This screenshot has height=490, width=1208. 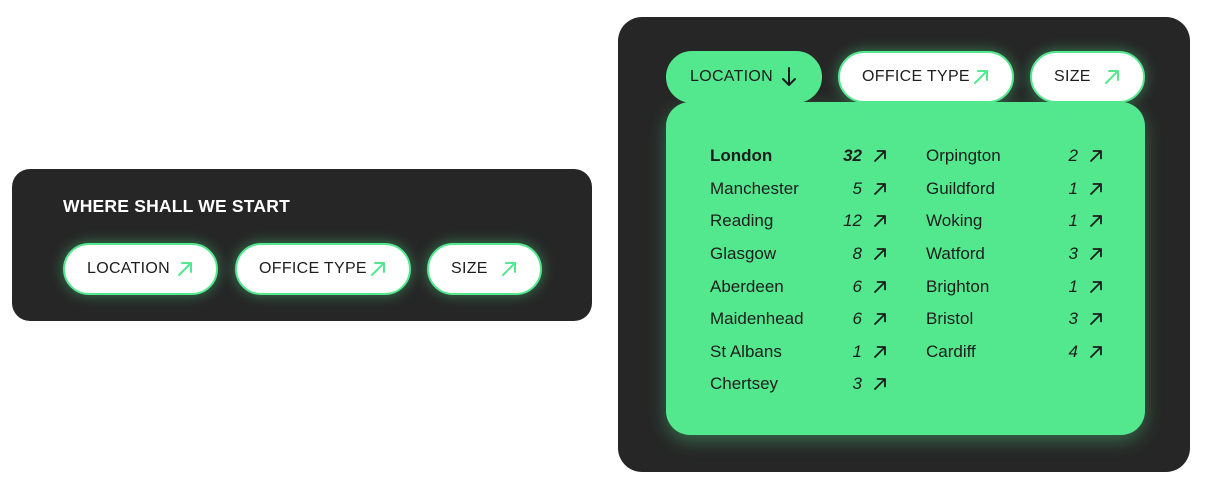 What do you see at coordinates (799, 286) in the screenshot?
I see `location-option-aberdeen: Aberdeen 6` at bounding box center [799, 286].